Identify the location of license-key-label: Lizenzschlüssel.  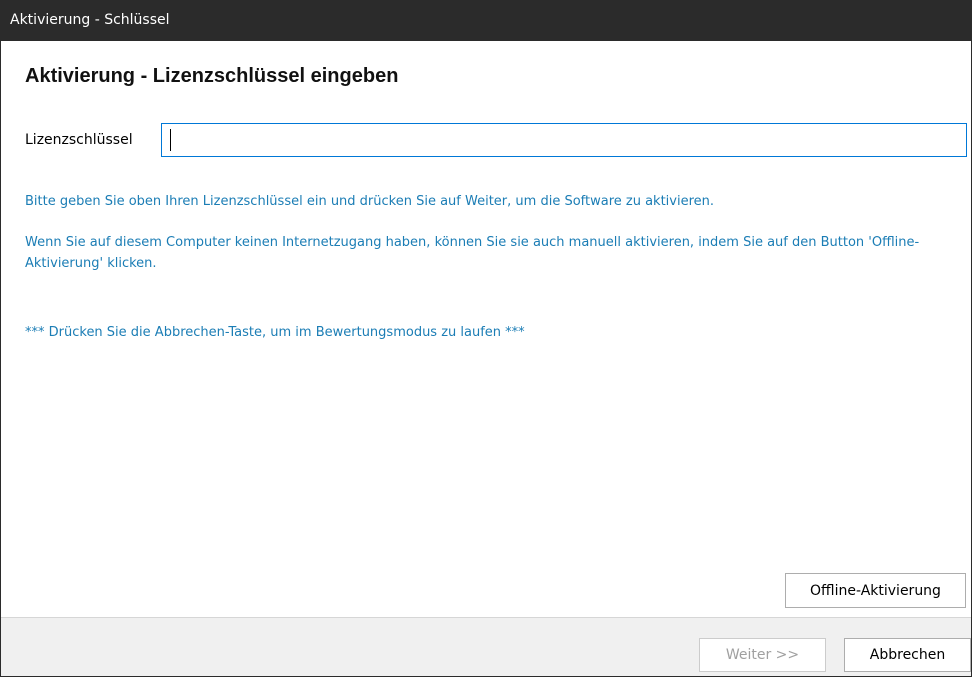
(79, 140).